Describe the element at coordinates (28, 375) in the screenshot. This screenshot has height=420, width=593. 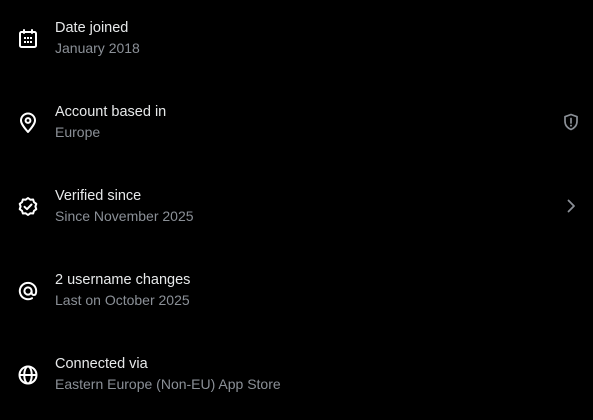
I see `globe-icon` at that location.